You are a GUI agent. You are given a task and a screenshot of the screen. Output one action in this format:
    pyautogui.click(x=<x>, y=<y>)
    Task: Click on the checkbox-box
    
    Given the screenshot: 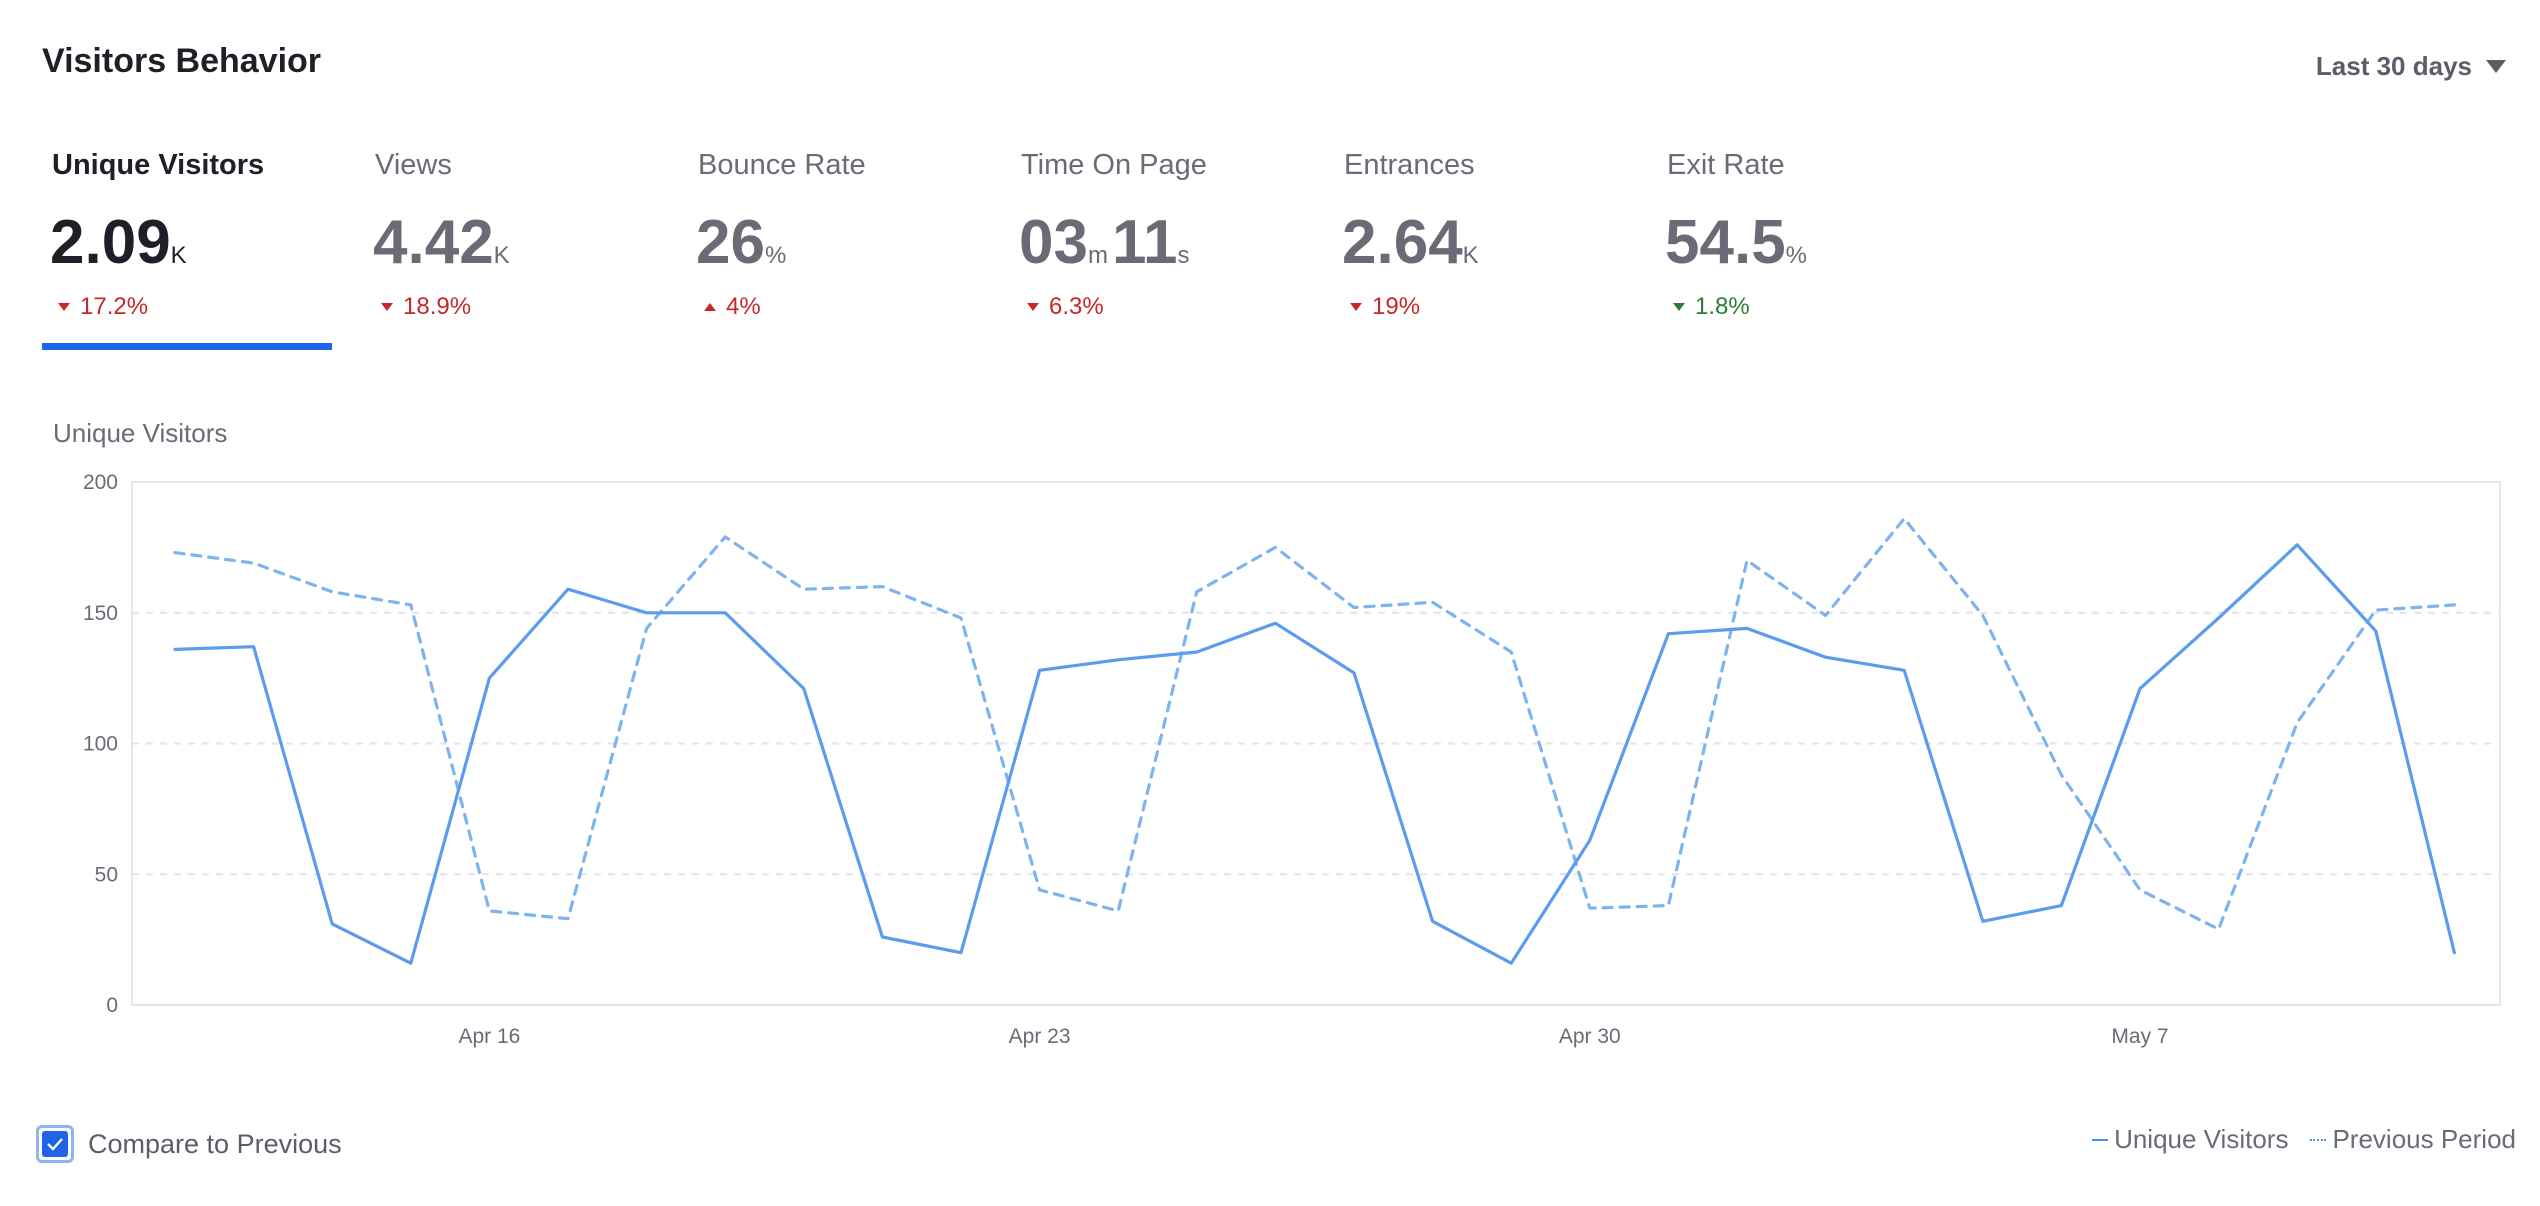 What is the action you would take?
    pyautogui.click(x=55, y=1144)
    